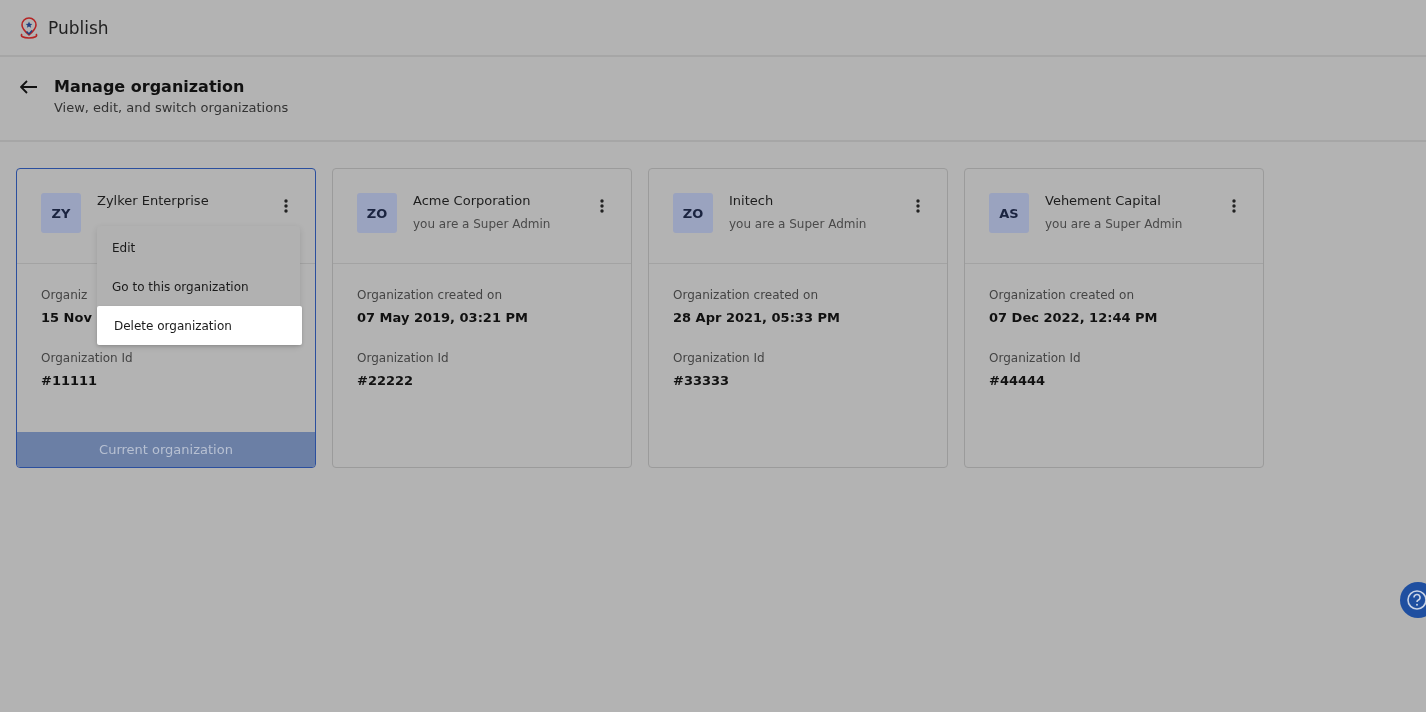  I want to click on organization-name: Acme Corporation, so click(472, 200).